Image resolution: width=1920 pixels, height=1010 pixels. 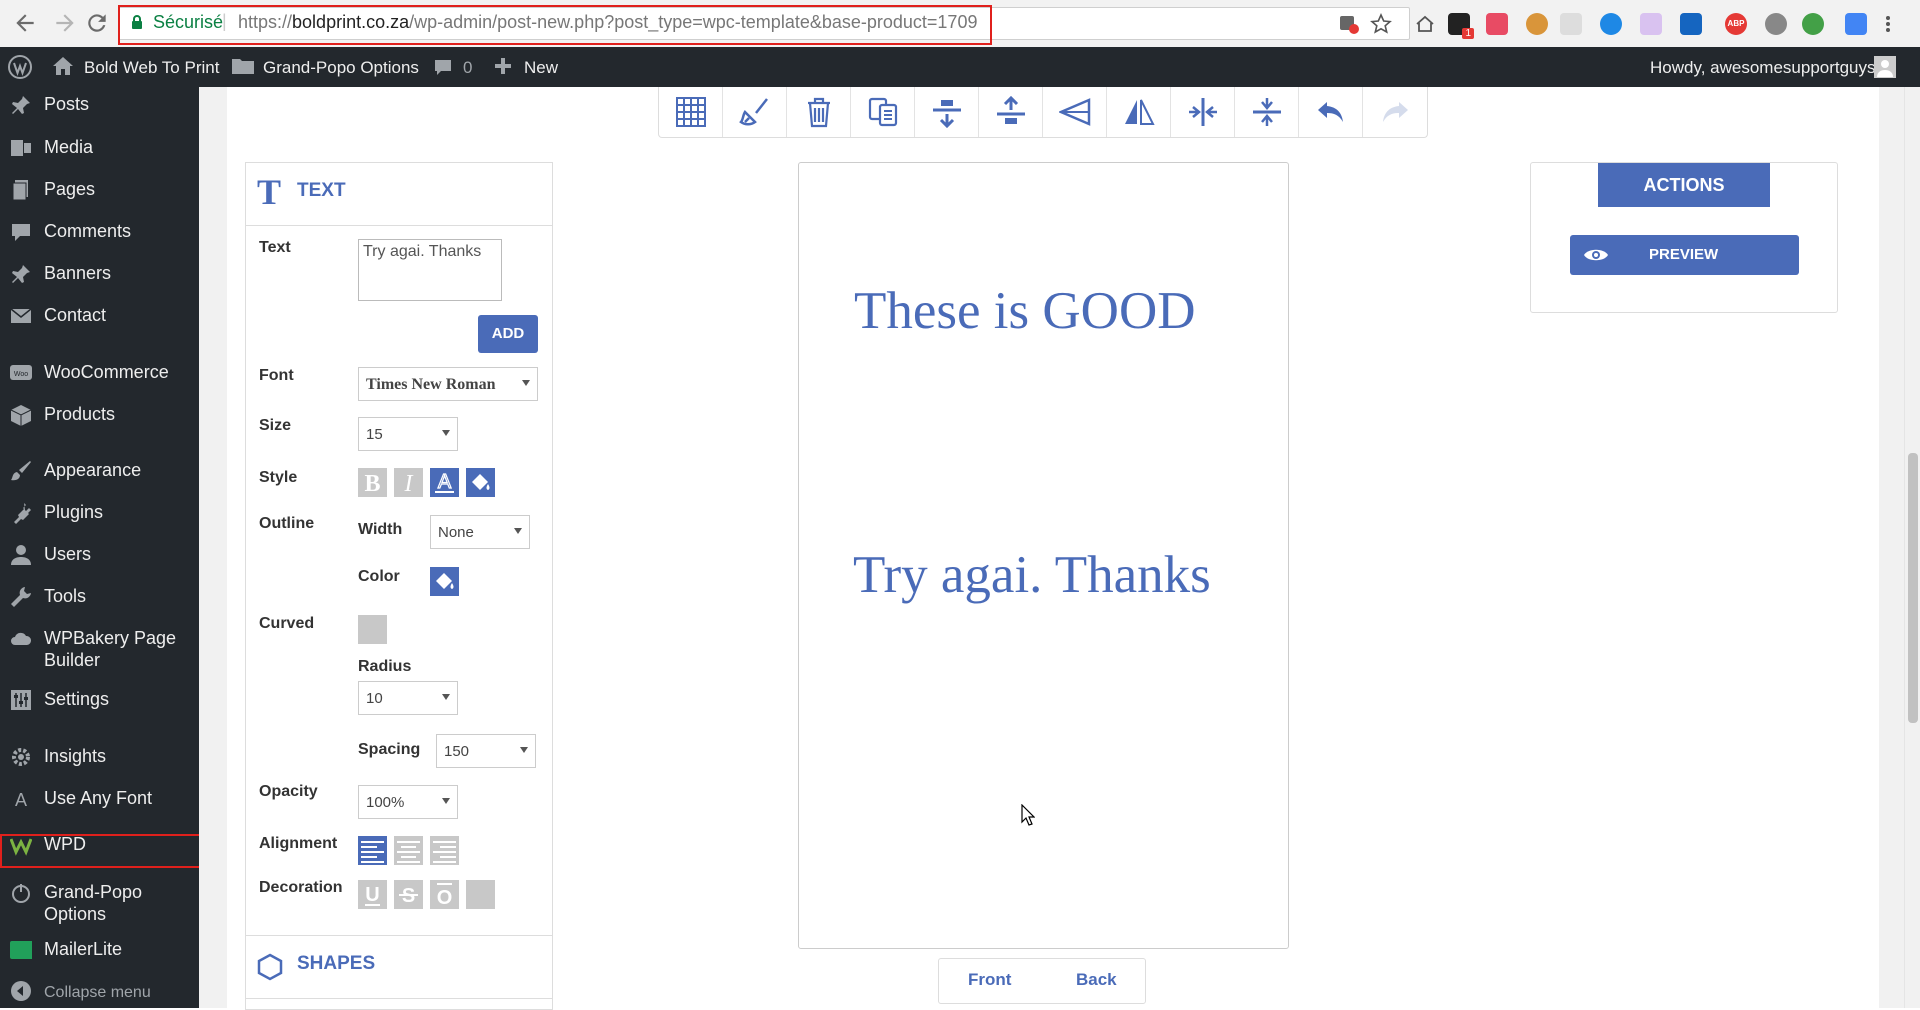 What do you see at coordinates (444, 581) in the screenshot?
I see `outline-color-button` at bounding box center [444, 581].